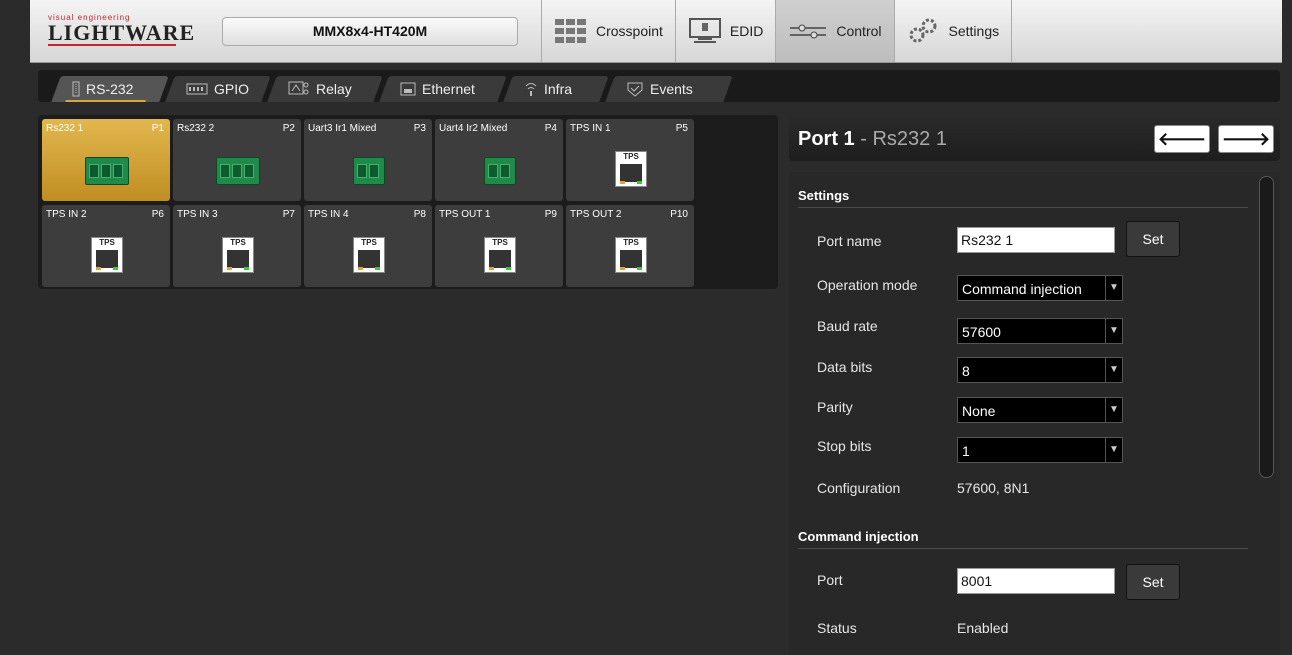 This screenshot has width=1292, height=655. I want to click on logo-underline, so click(112, 45).